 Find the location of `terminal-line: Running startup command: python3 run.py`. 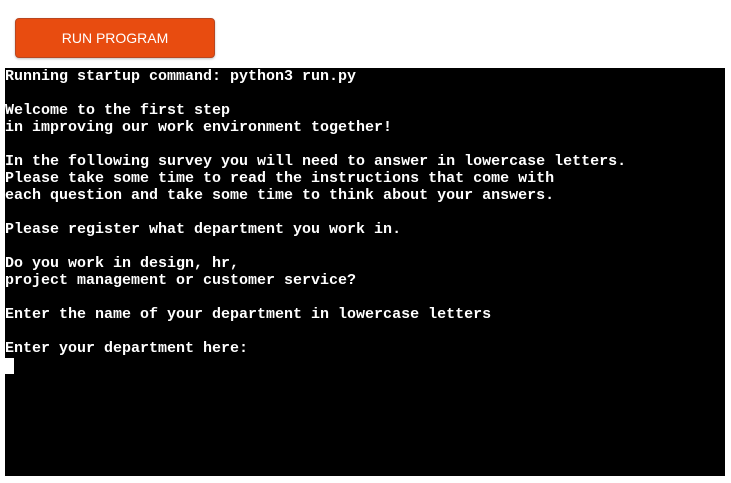

terminal-line: Running startup command: python3 run.py is located at coordinates (181, 76).